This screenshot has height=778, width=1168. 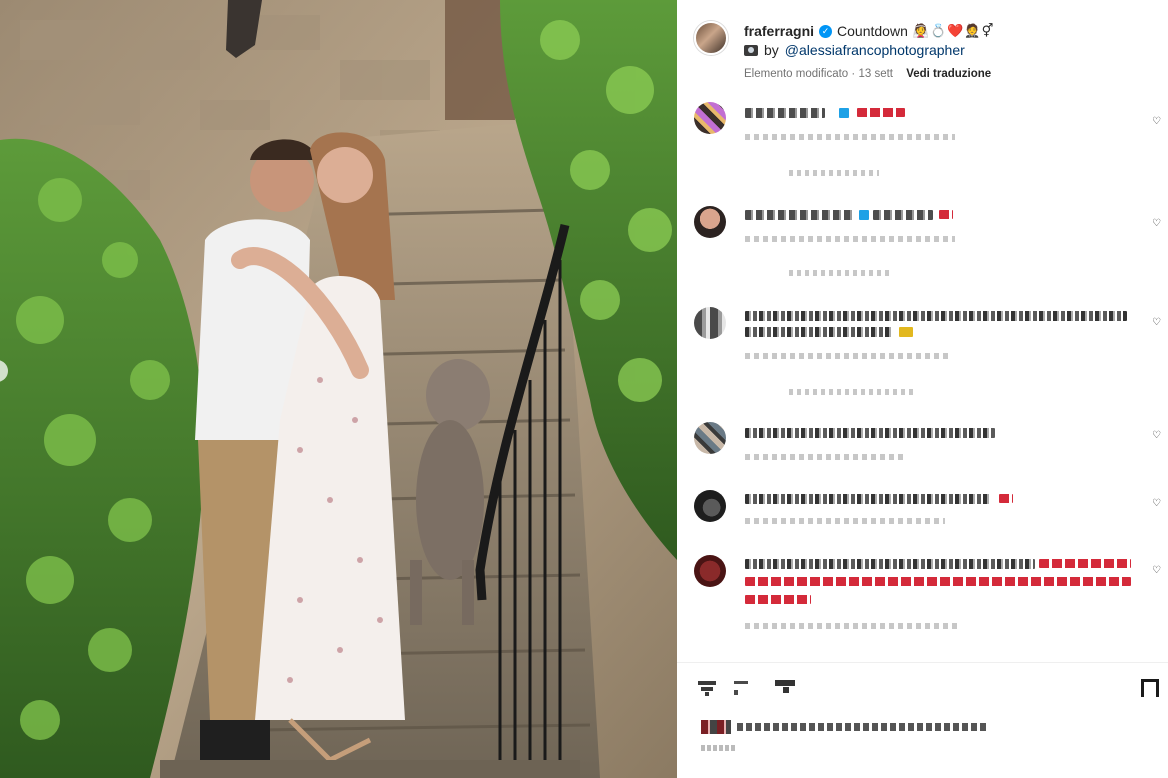 I want to click on see-translation-link: Vedi traduzione, so click(x=948, y=74).